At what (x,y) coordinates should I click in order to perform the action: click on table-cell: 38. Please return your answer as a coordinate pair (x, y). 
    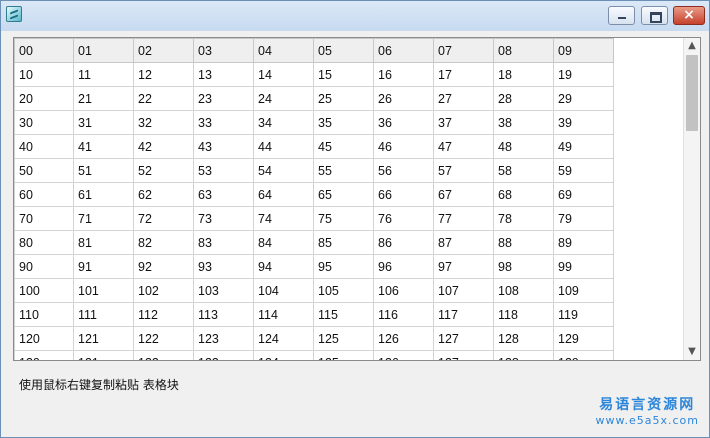
    Looking at the image, I should click on (523, 122).